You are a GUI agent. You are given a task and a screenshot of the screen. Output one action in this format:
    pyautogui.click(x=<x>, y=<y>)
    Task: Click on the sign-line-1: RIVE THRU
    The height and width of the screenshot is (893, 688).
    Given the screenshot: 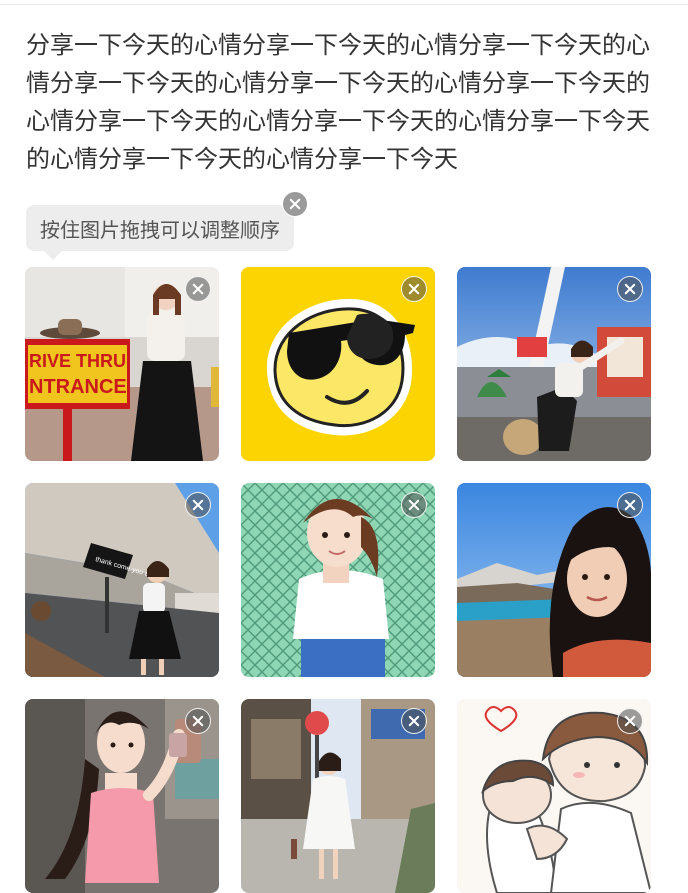 What is the action you would take?
    pyautogui.click(x=77, y=361)
    